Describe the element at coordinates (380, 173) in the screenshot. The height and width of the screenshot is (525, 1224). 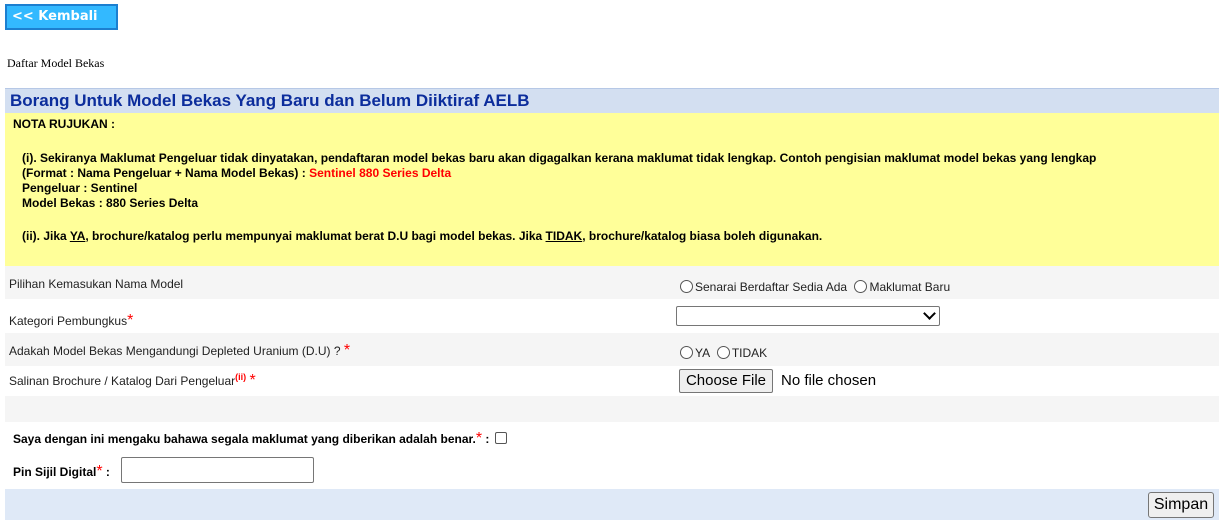
I see `note-1-example: Sentinel 880 Series Delta` at that location.